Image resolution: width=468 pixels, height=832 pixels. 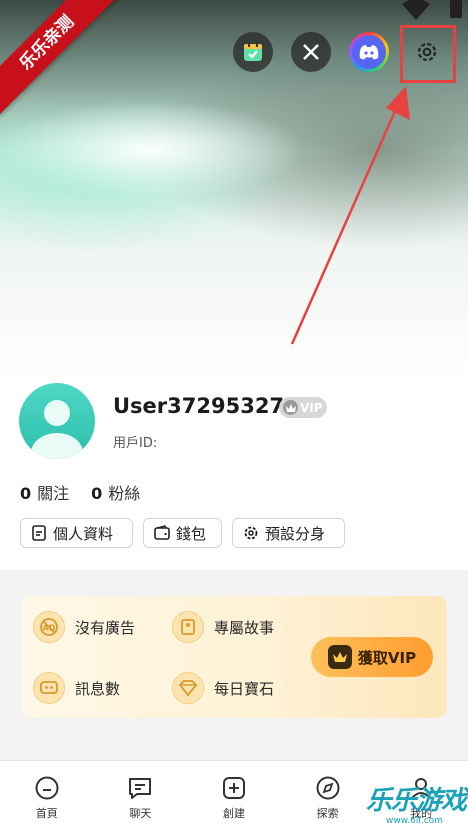 I want to click on diamond-icon, so click(x=188, y=688).